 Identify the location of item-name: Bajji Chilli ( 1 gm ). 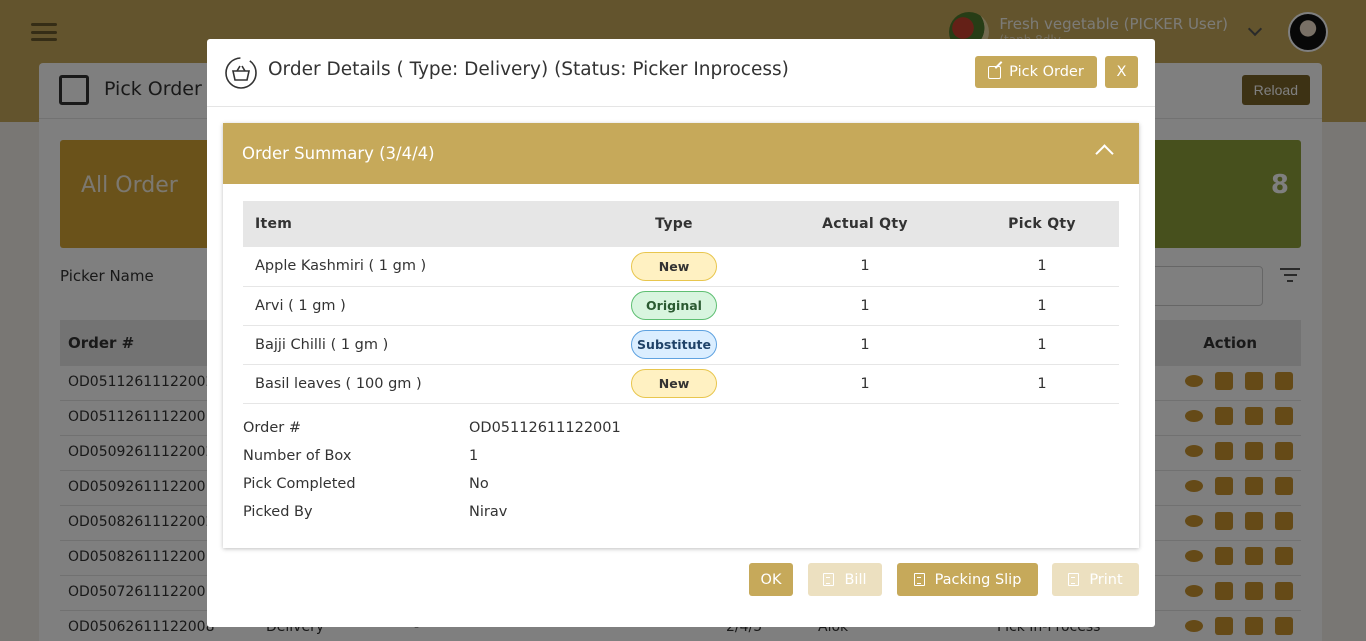
(413, 345).